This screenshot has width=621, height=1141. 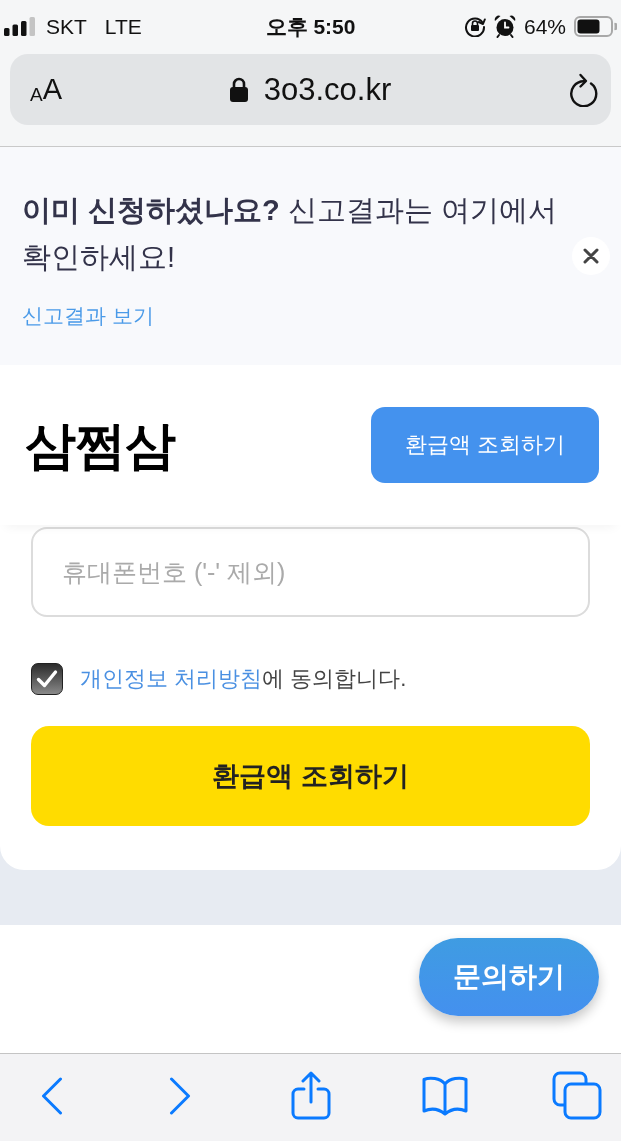 I want to click on reload-button, so click(x=584, y=89).